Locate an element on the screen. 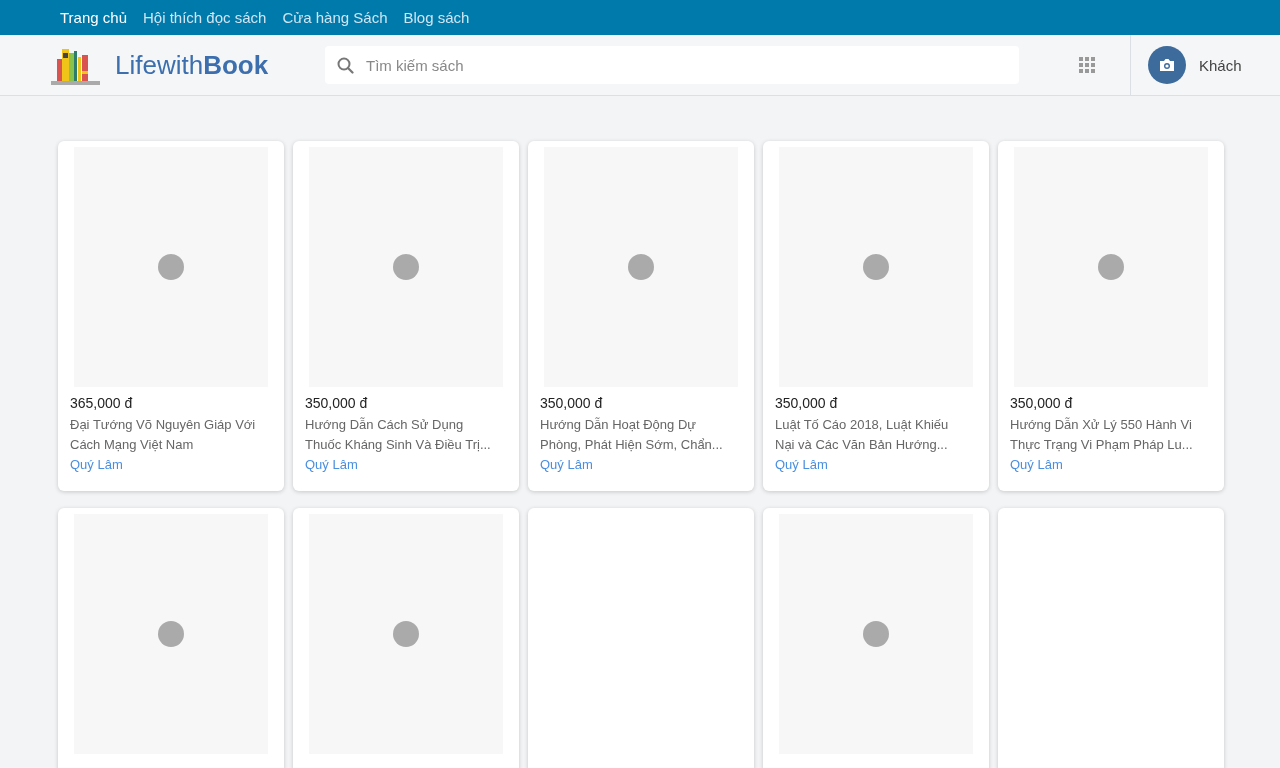 The height and width of the screenshot is (768, 1280). book-card: 365,000 đ Đại Tướng Võ Nguyên Giáp Với Cách Mạng Việt Nam Quý Lâm is located at coordinates (171, 316).